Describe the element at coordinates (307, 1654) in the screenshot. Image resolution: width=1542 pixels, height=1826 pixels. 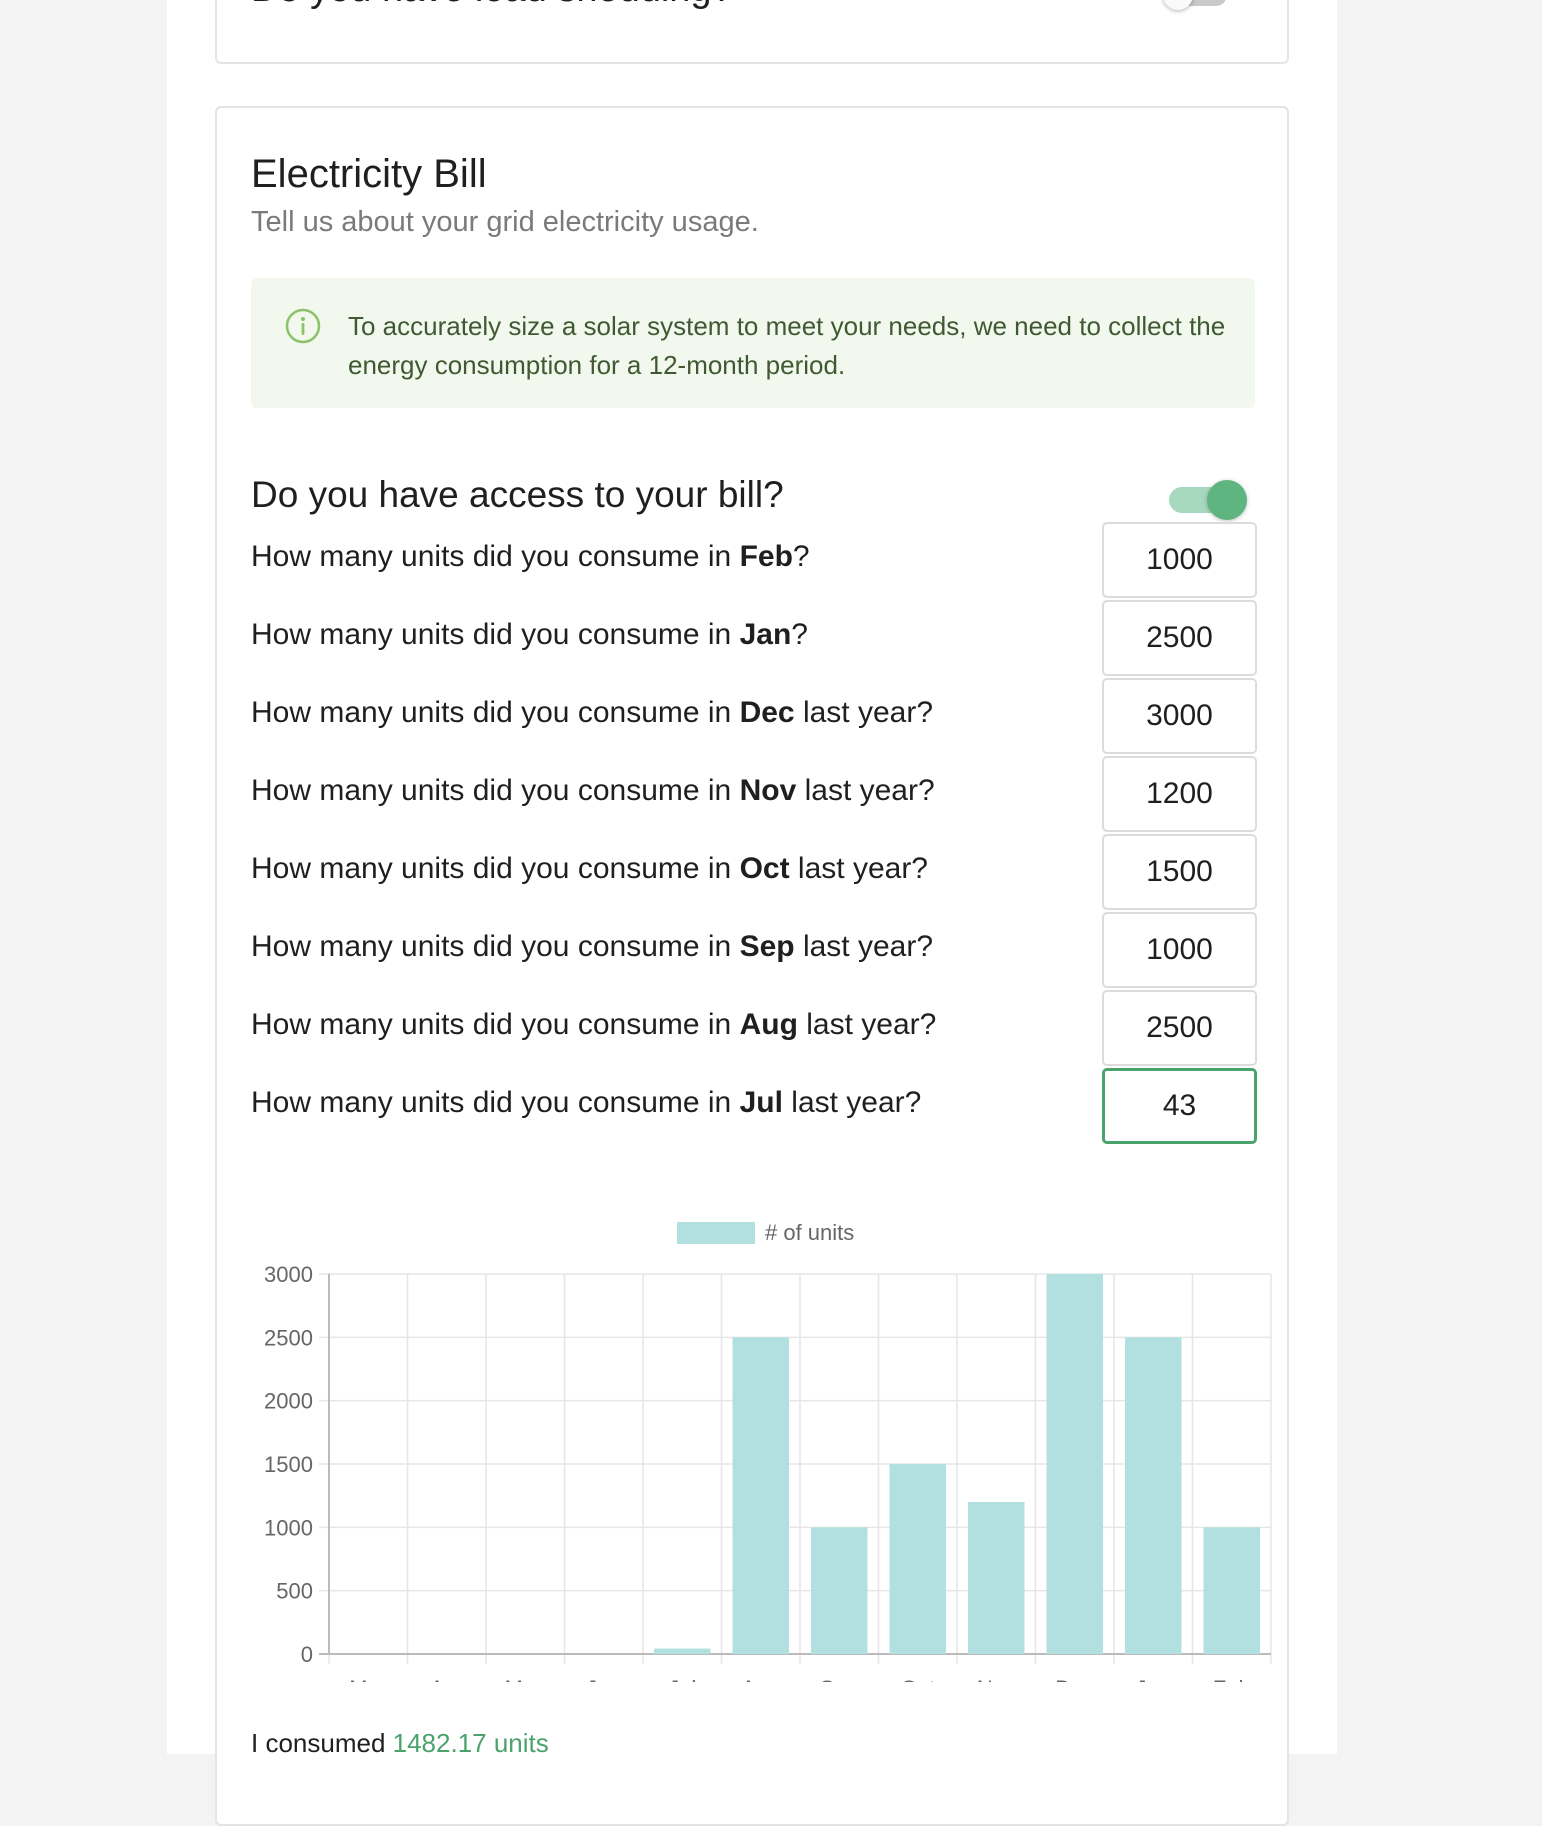
I see `y-tick-label: 0` at that location.